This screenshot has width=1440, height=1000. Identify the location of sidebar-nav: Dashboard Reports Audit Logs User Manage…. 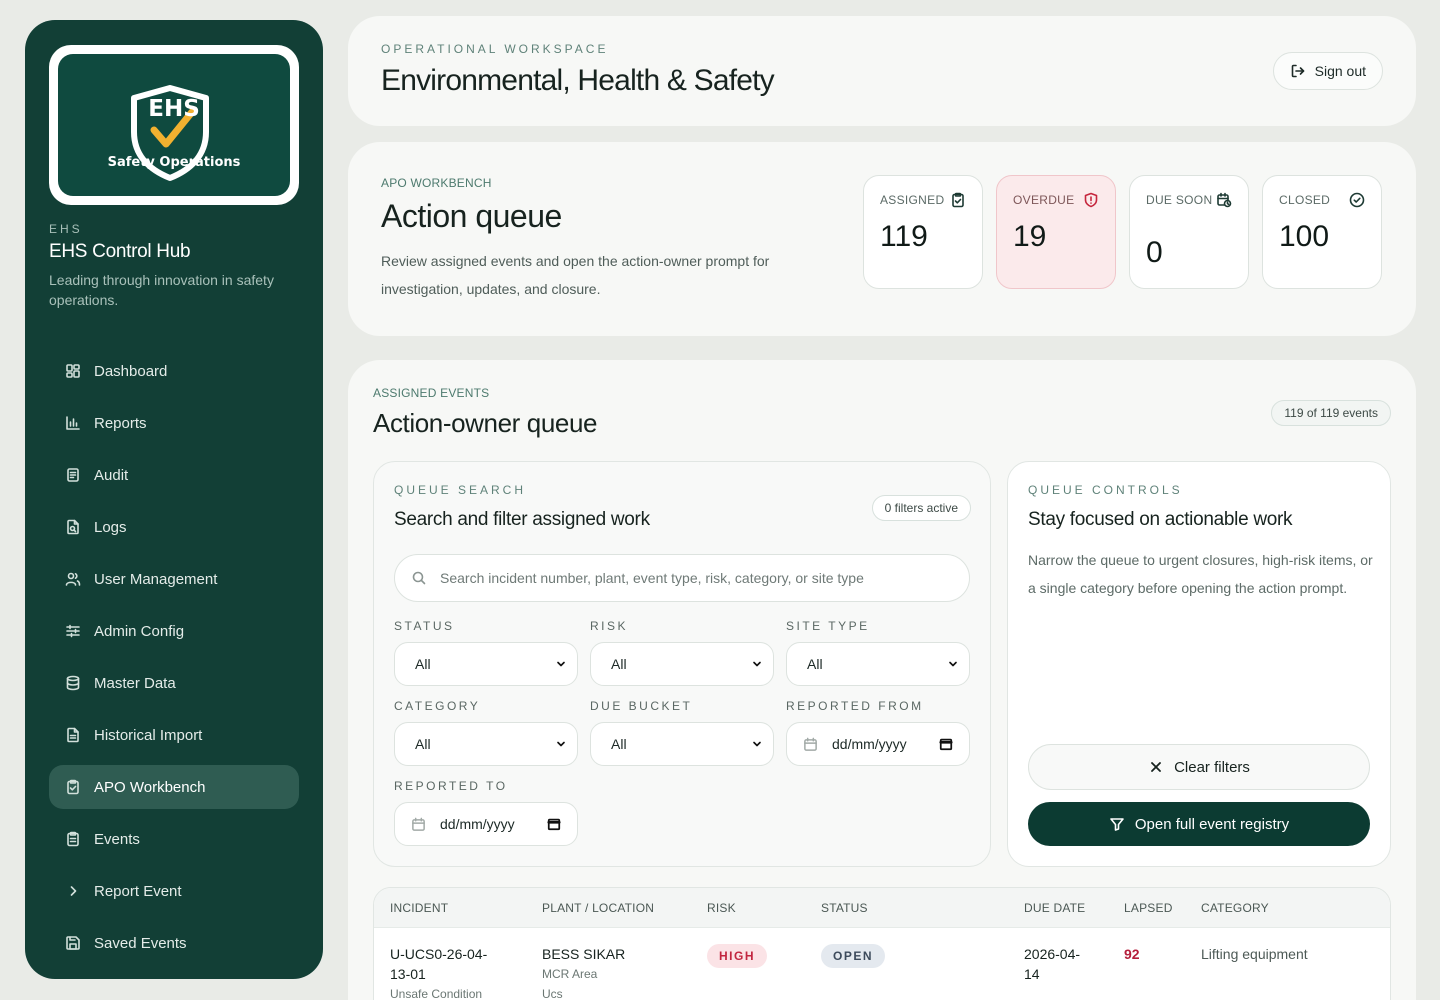
(174, 661).